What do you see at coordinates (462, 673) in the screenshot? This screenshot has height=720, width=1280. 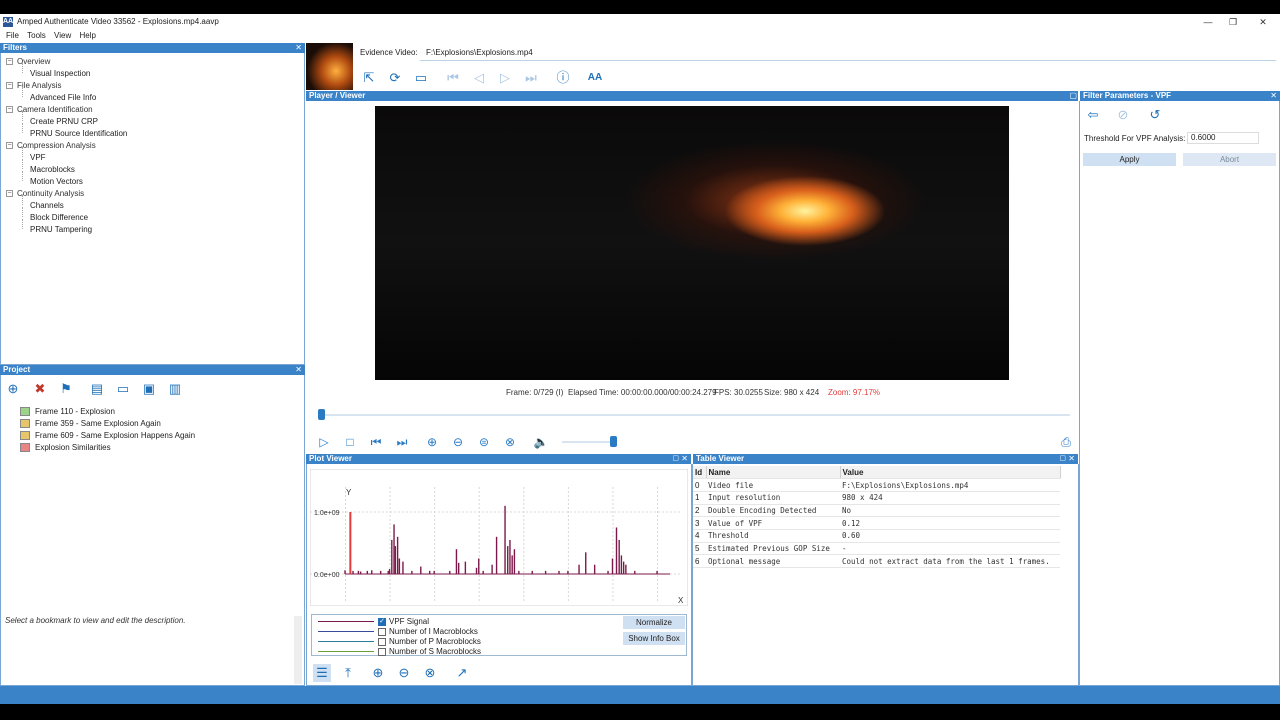 I see `plot-export-icon: ↗` at bounding box center [462, 673].